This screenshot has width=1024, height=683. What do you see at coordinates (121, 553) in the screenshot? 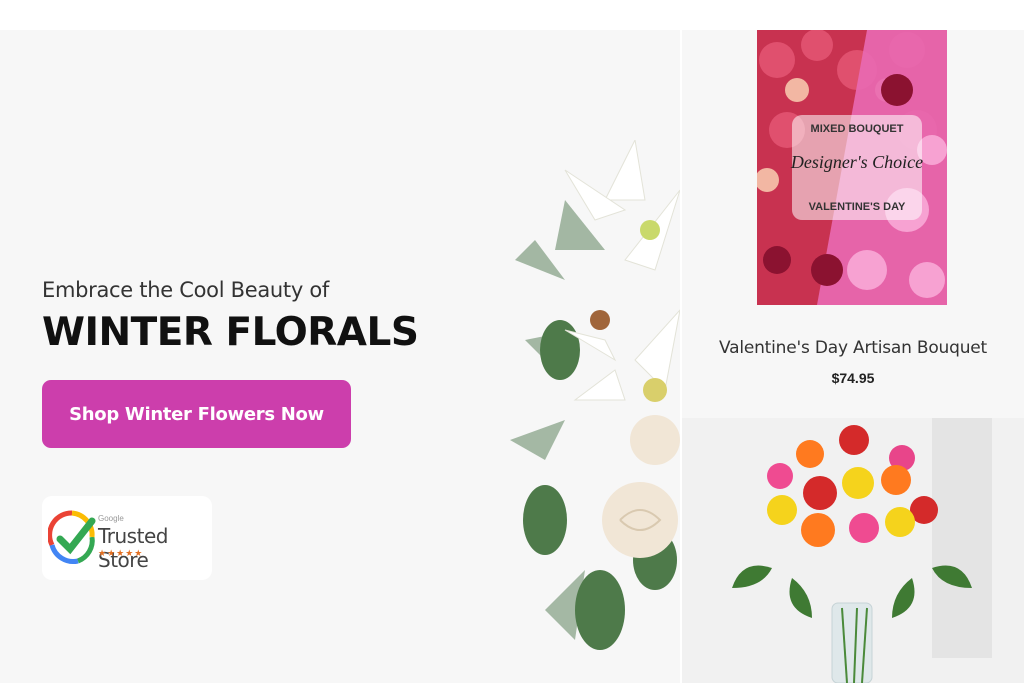
I see `badge-stars: ★★★★★` at bounding box center [121, 553].